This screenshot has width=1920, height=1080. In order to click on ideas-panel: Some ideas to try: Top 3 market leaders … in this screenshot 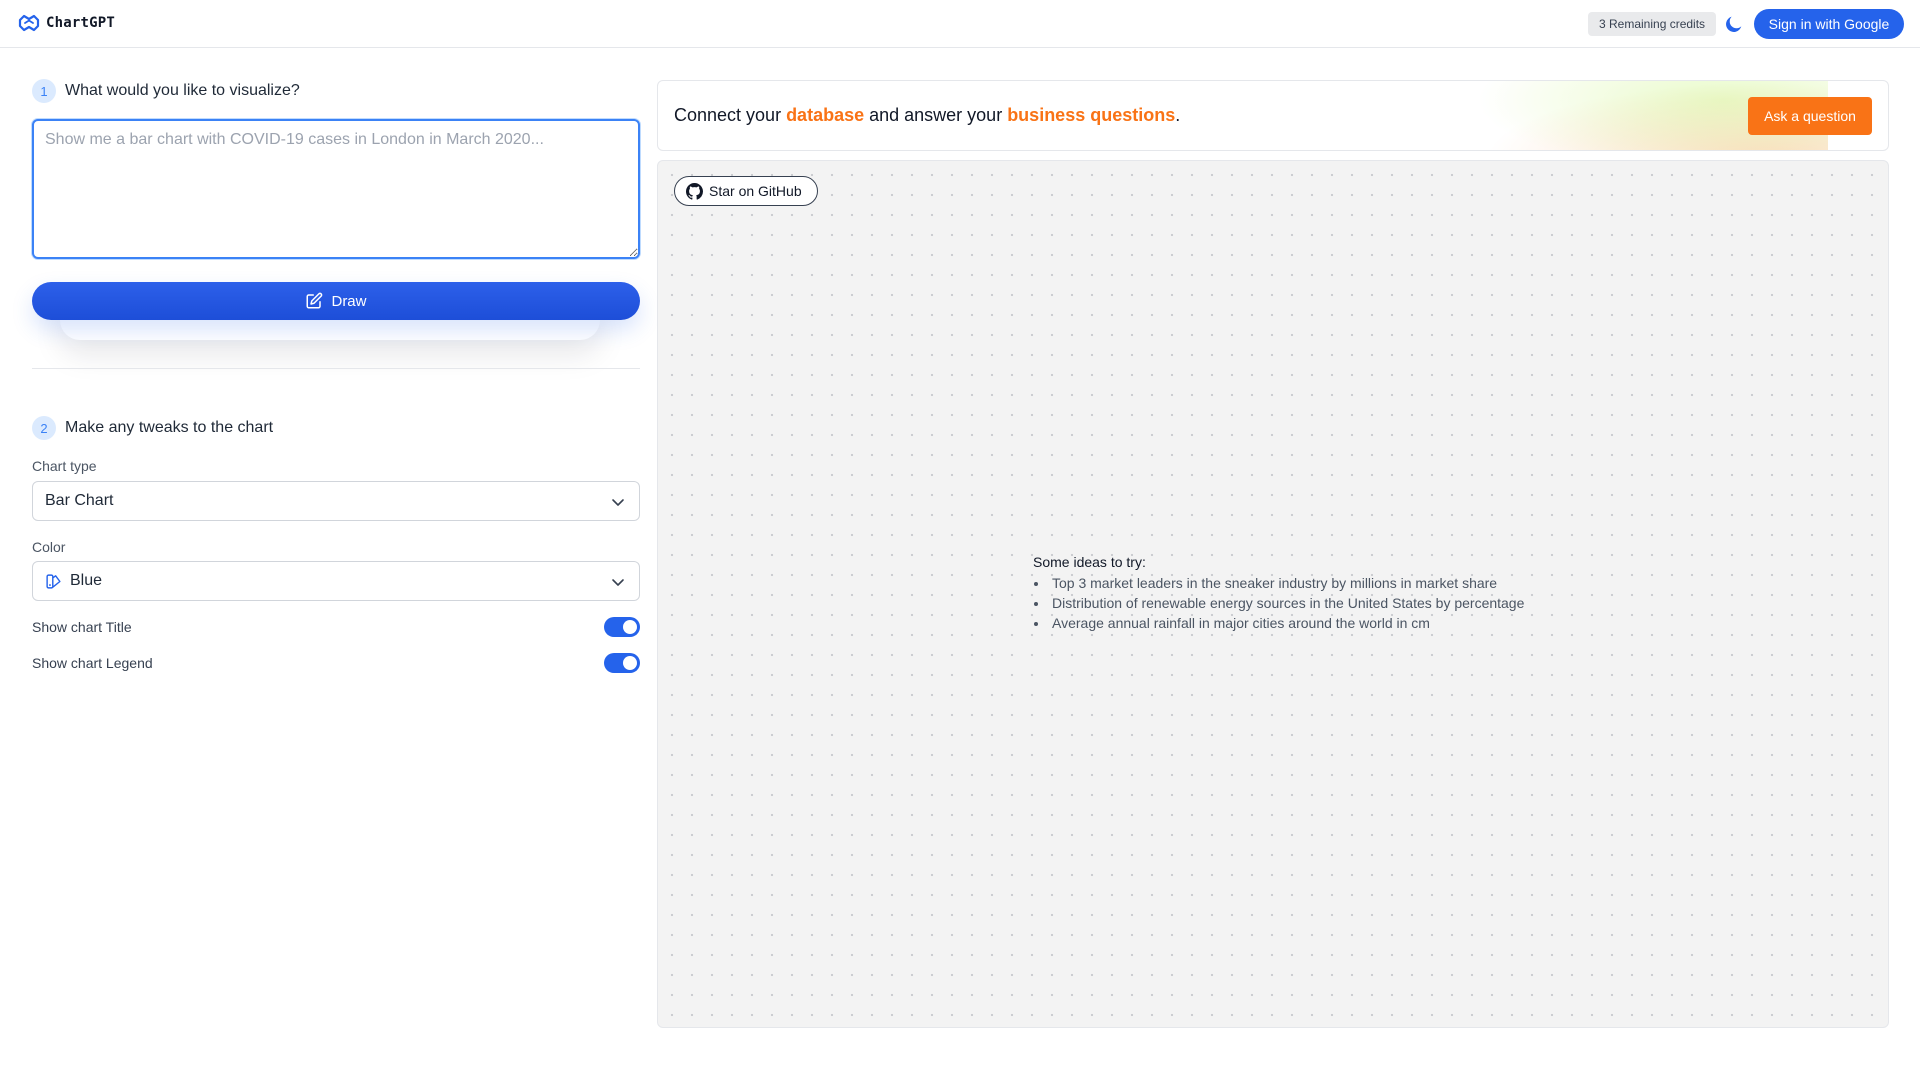, I will do `click(1278, 593)`.